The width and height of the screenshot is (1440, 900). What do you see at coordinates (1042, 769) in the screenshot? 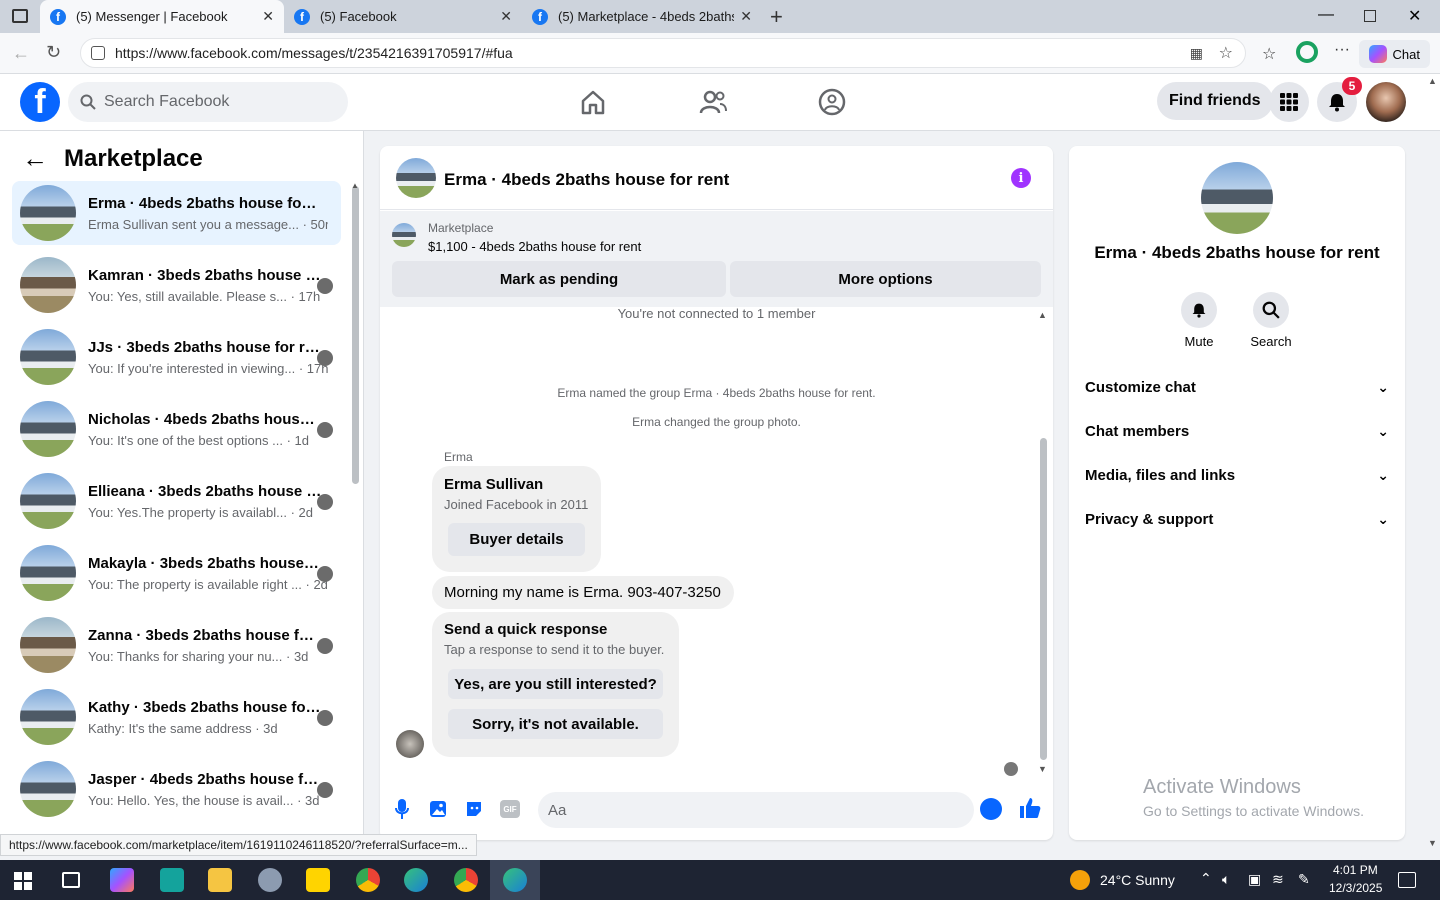
I see `chat-scroll-down-icon: ▼` at bounding box center [1042, 769].